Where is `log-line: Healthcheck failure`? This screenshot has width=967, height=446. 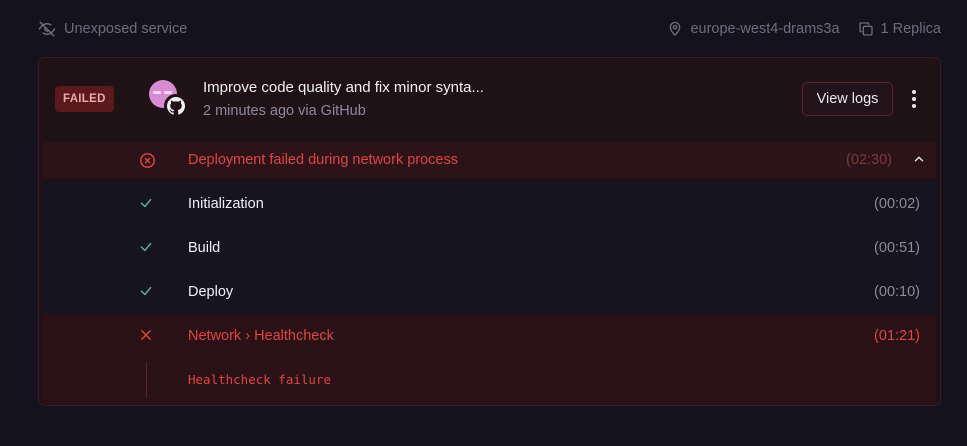 log-line: Healthcheck failure is located at coordinates (259, 379).